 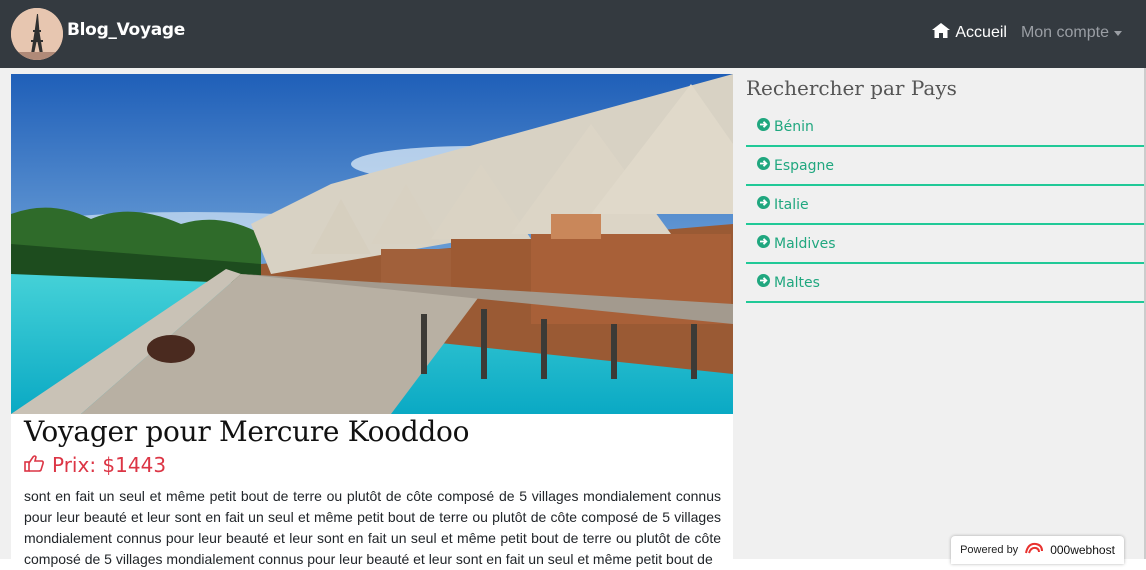 I want to click on country-label: Espagne, so click(x=804, y=165).